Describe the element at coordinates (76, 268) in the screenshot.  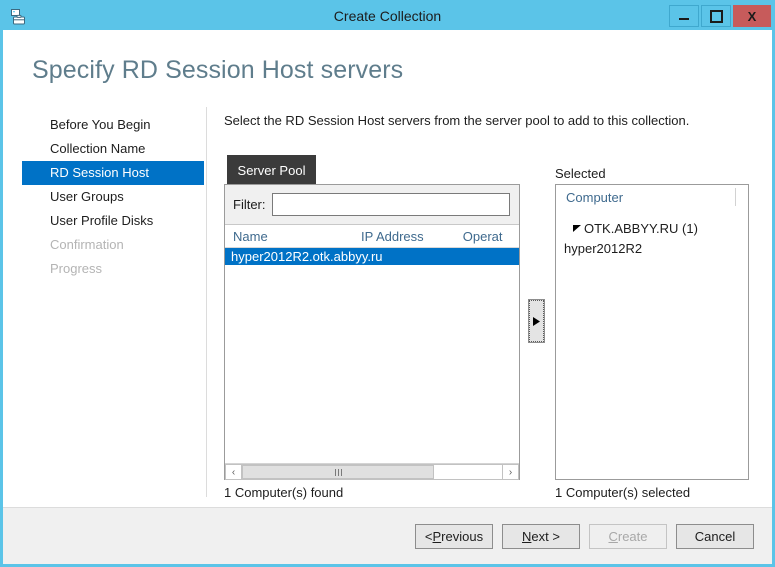
I see `sidebar-item-progress: Progress` at that location.